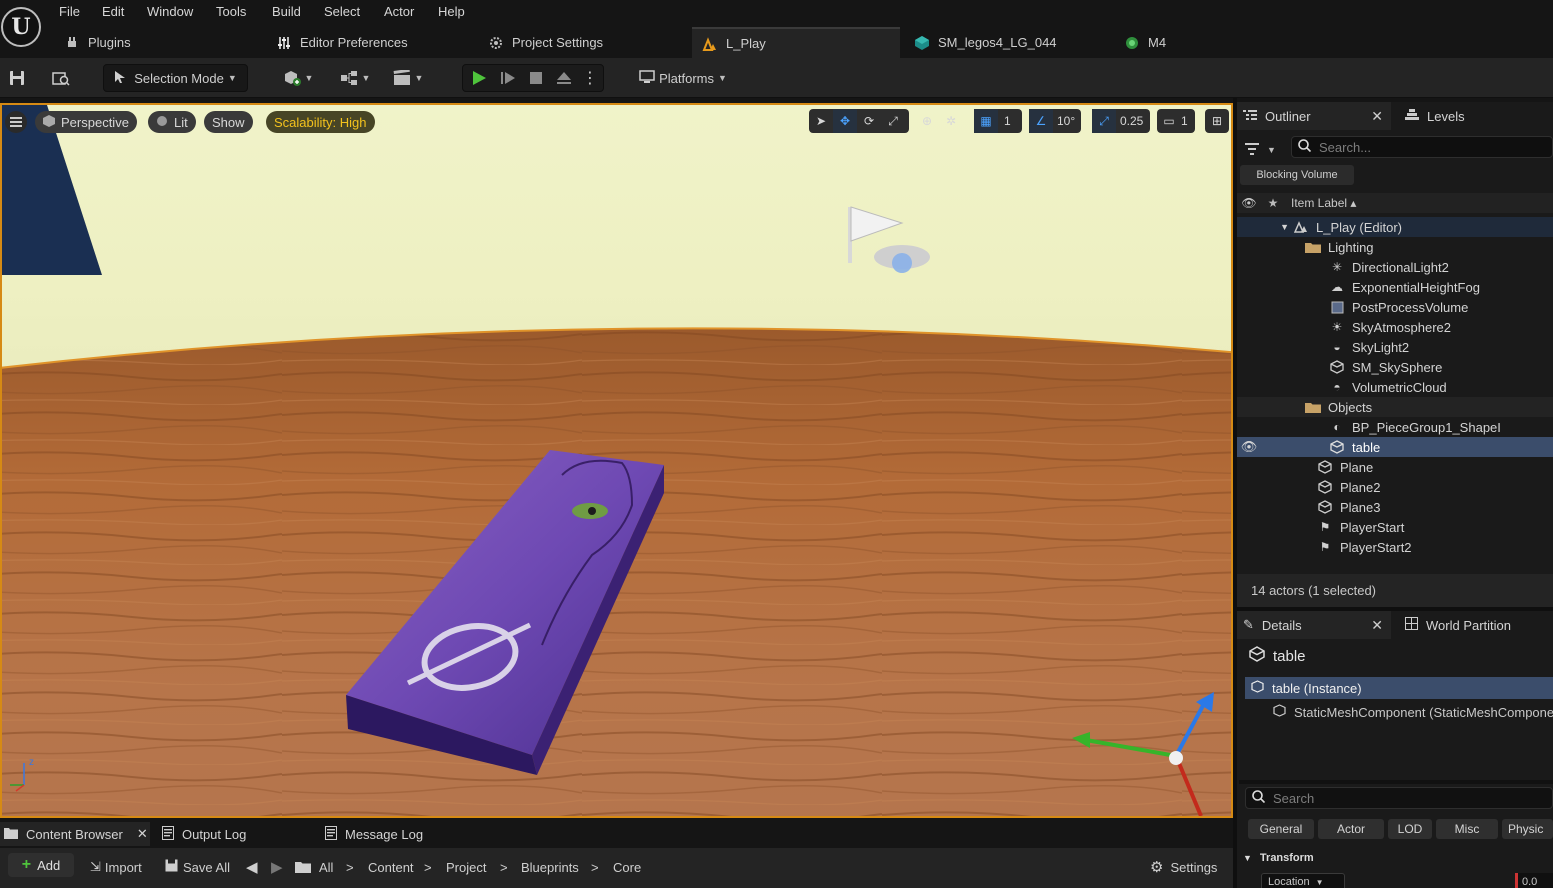  What do you see at coordinates (1395, 387) in the screenshot?
I see `tree-row-volumetriccloud: ◓ VolumetricCloud` at bounding box center [1395, 387].